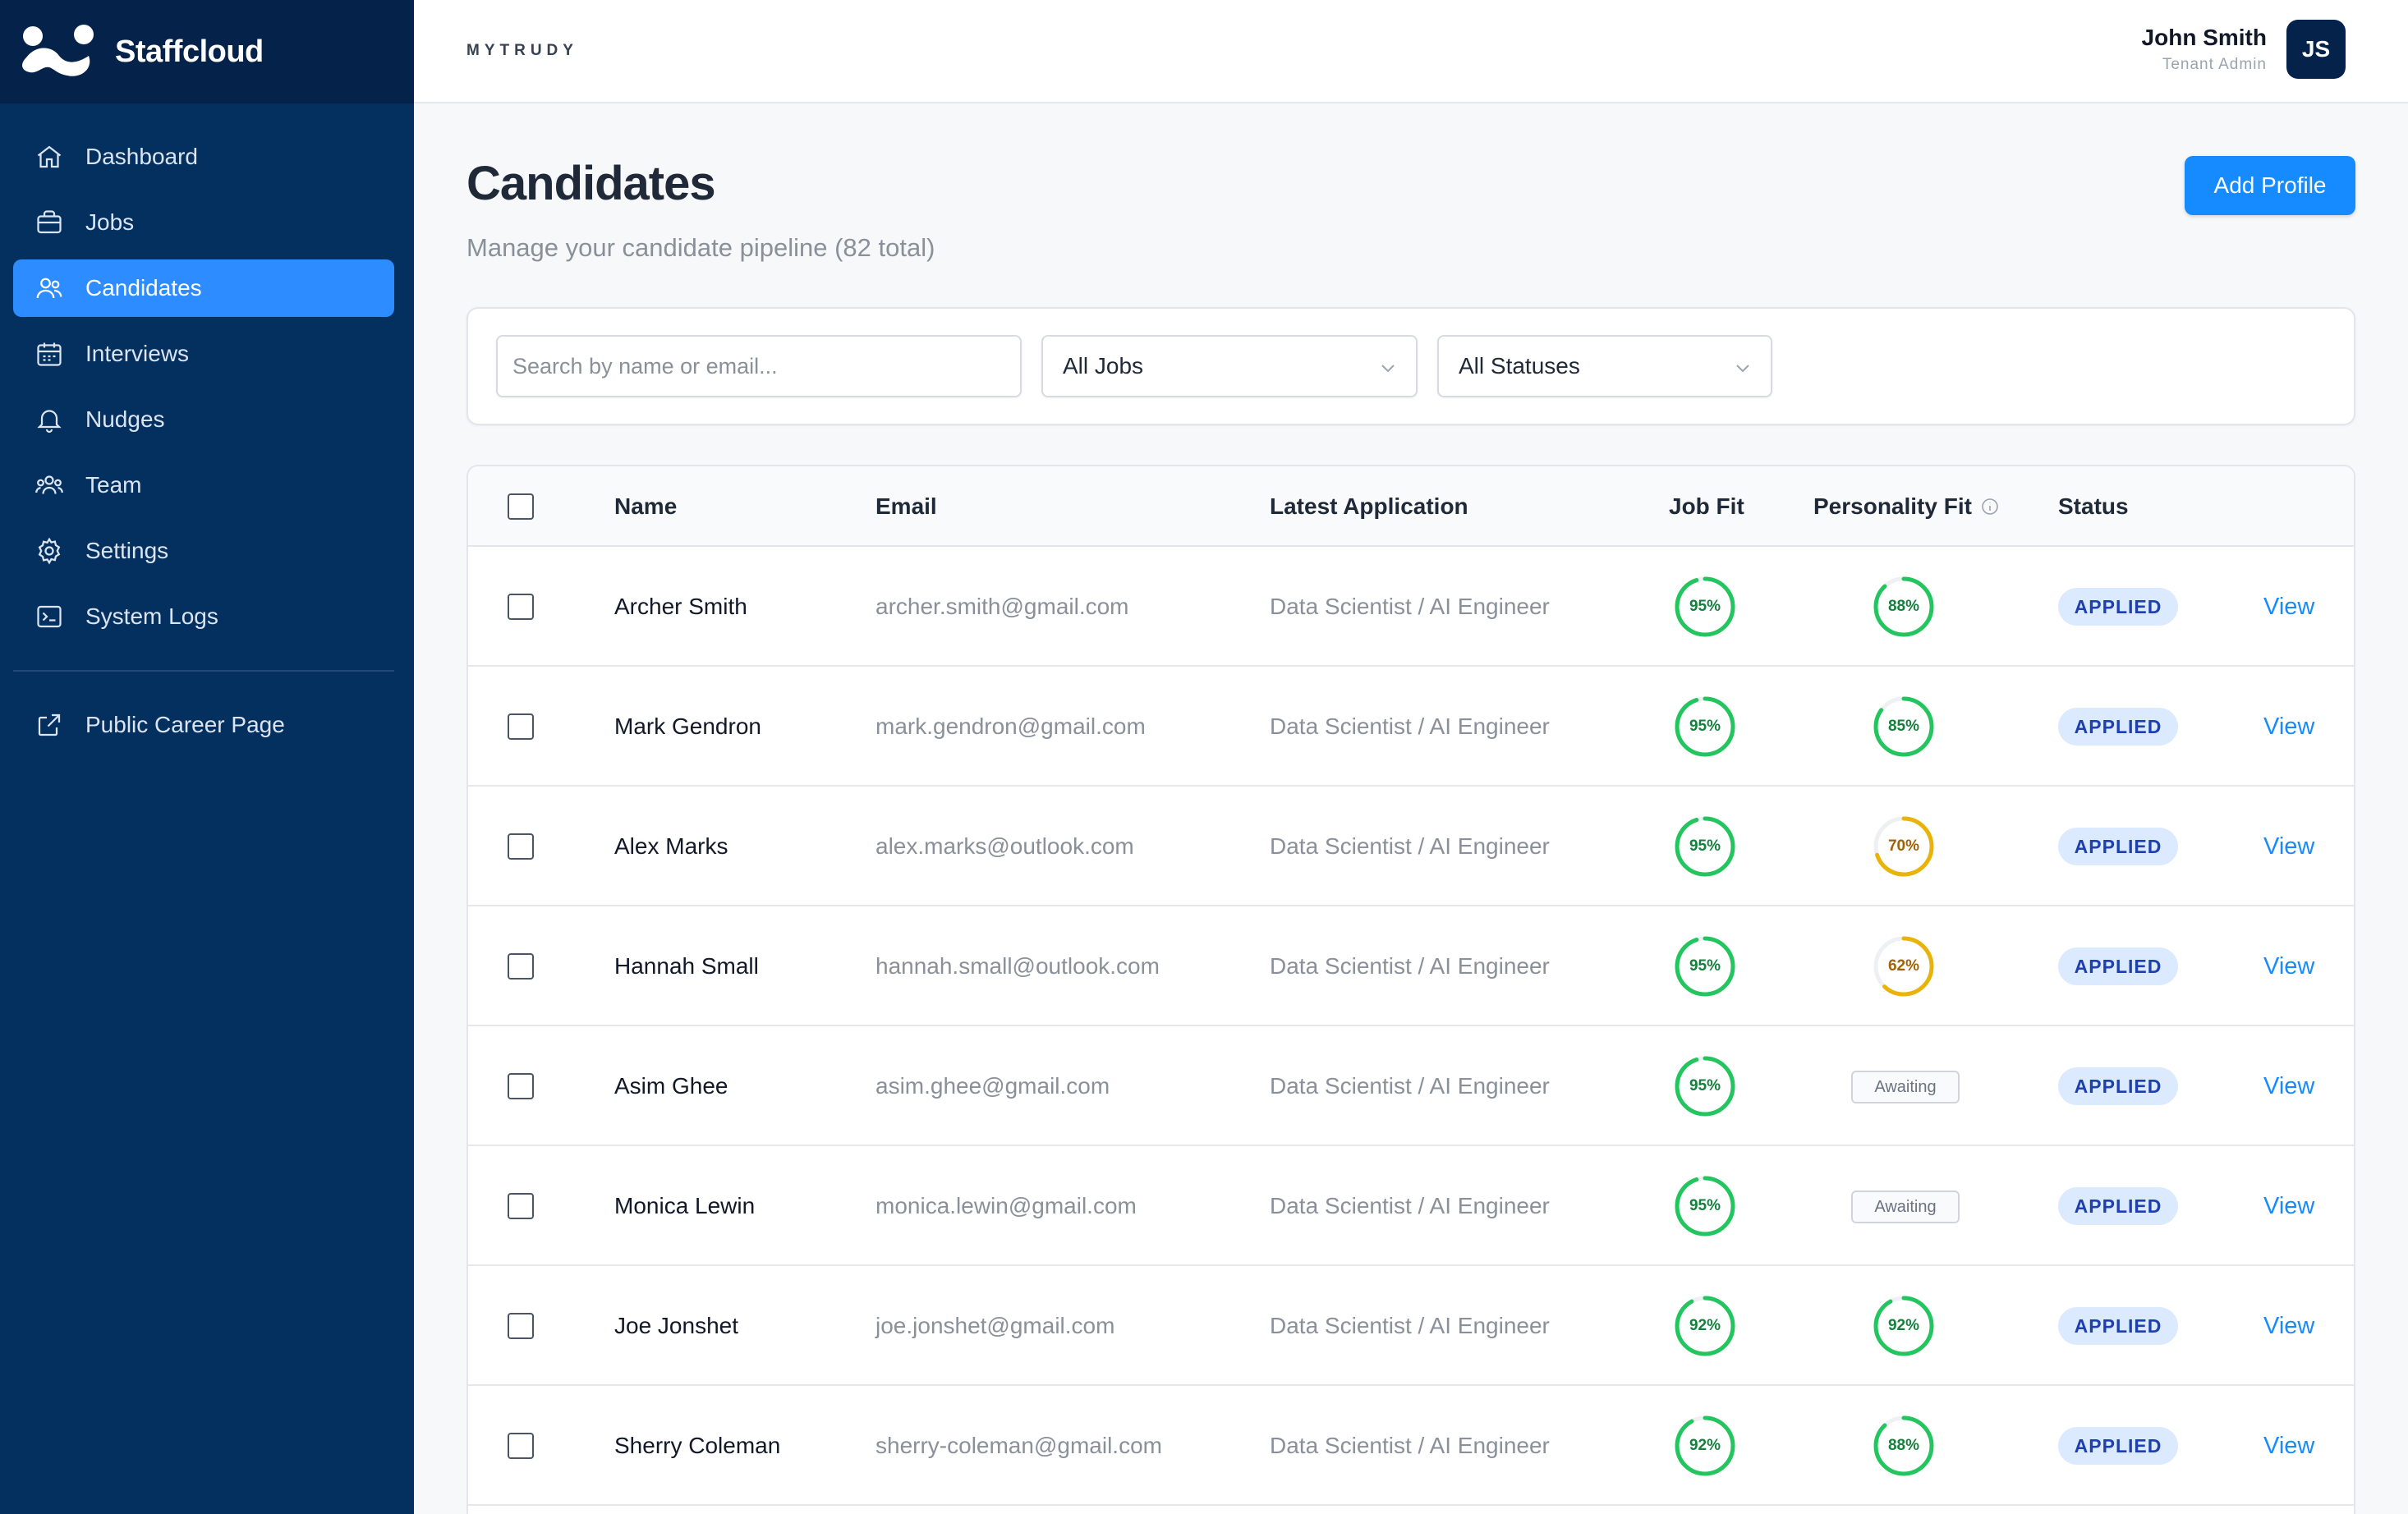 The height and width of the screenshot is (1514, 2408). What do you see at coordinates (687, 726) in the screenshot?
I see `candidate-name: Mark Gendron` at bounding box center [687, 726].